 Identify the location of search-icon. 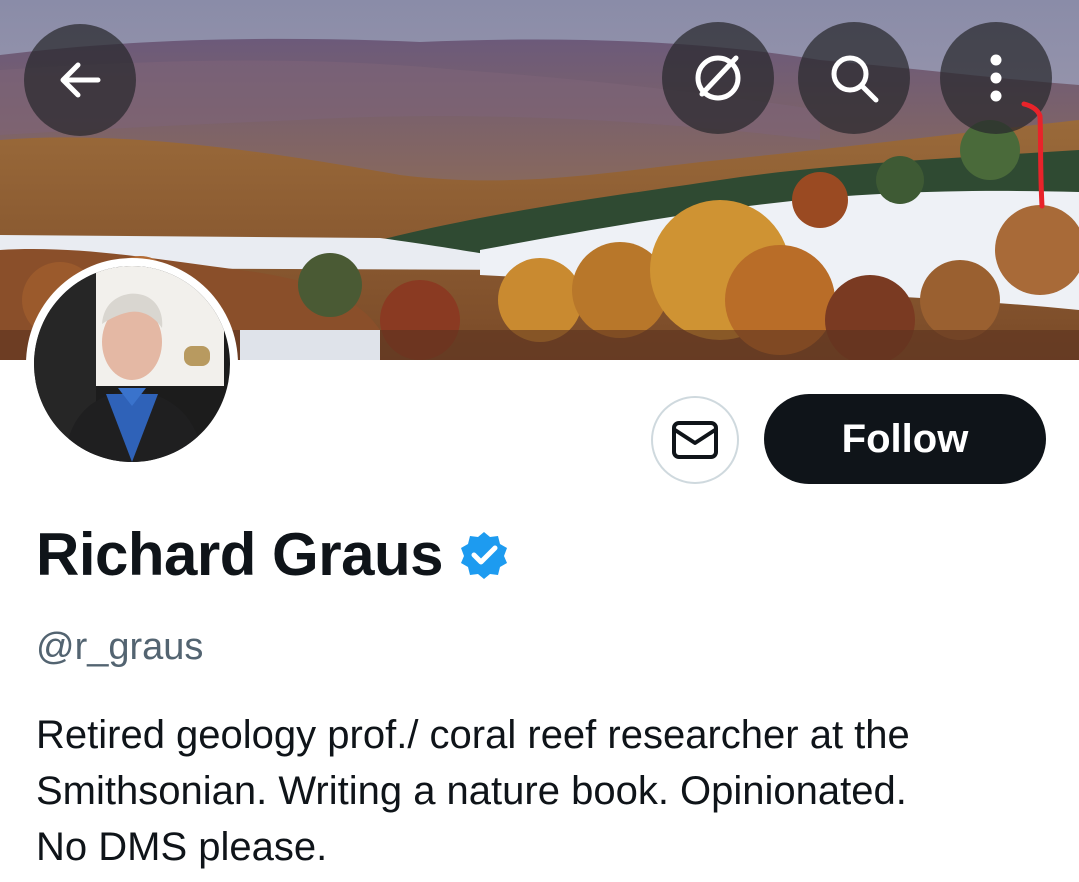
(855, 79).